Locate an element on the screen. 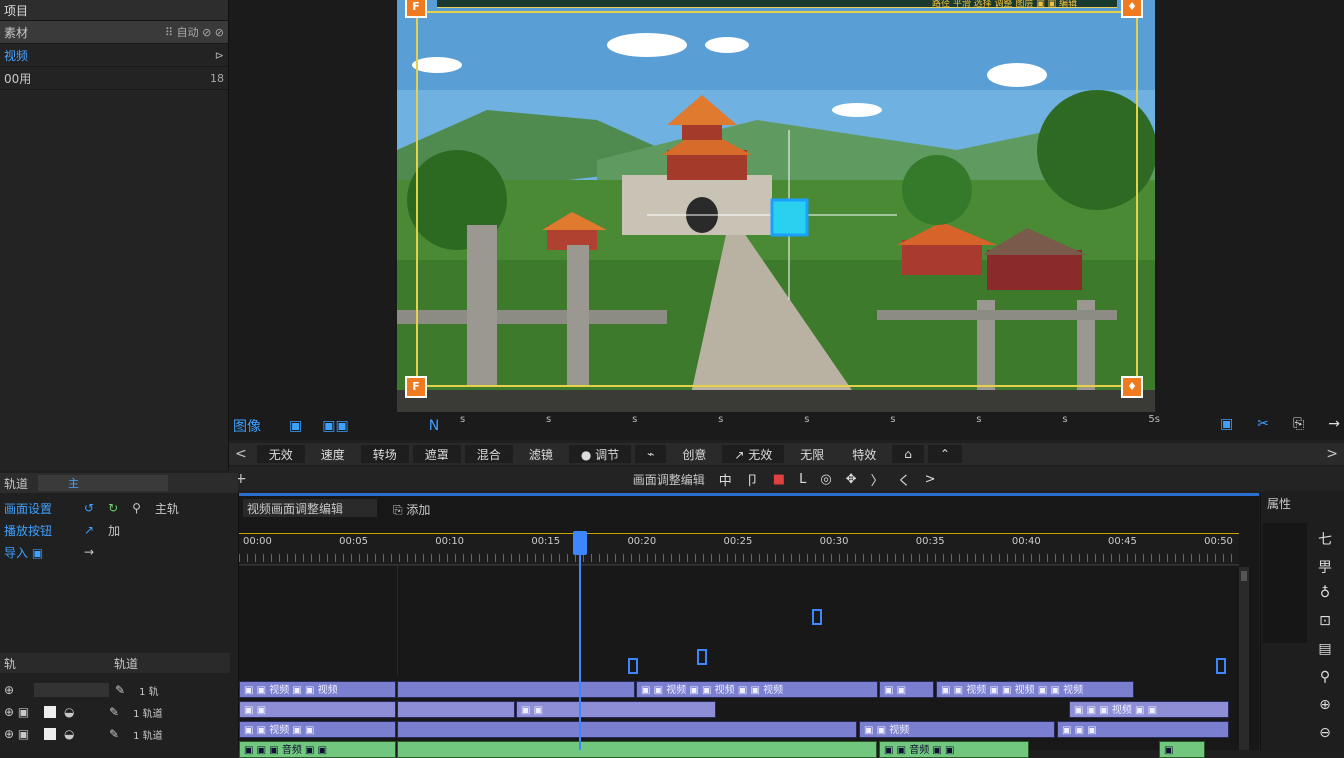 The height and width of the screenshot is (758, 1344). project-row-media: 素材 ⠿ 自动 ⊘ ⊘ is located at coordinates (114, 32).